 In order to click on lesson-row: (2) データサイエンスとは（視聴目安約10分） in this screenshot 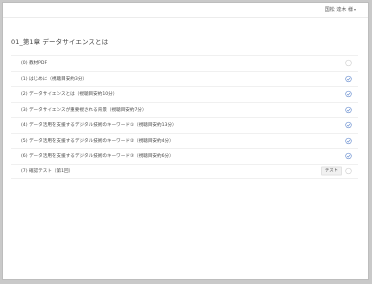, I will do `click(184, 94)`.